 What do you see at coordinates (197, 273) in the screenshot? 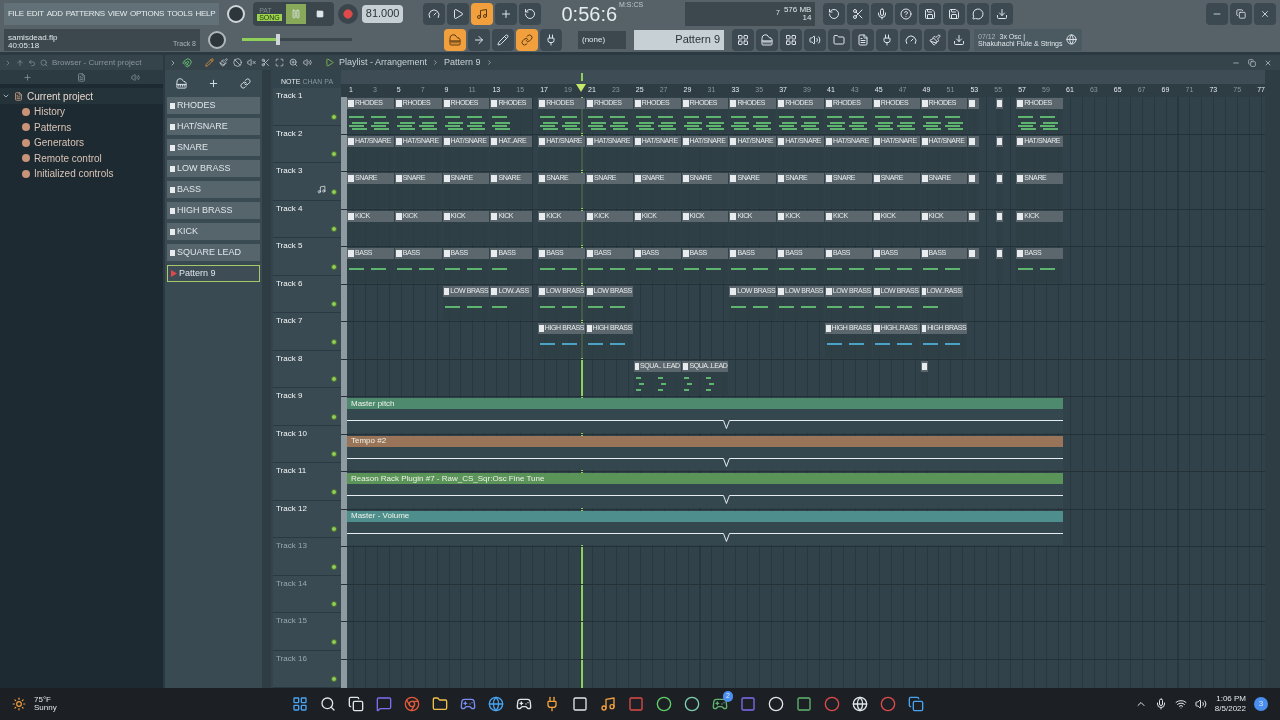
I see `picker-label: Pattern 9` at bounding box center [197, 273].